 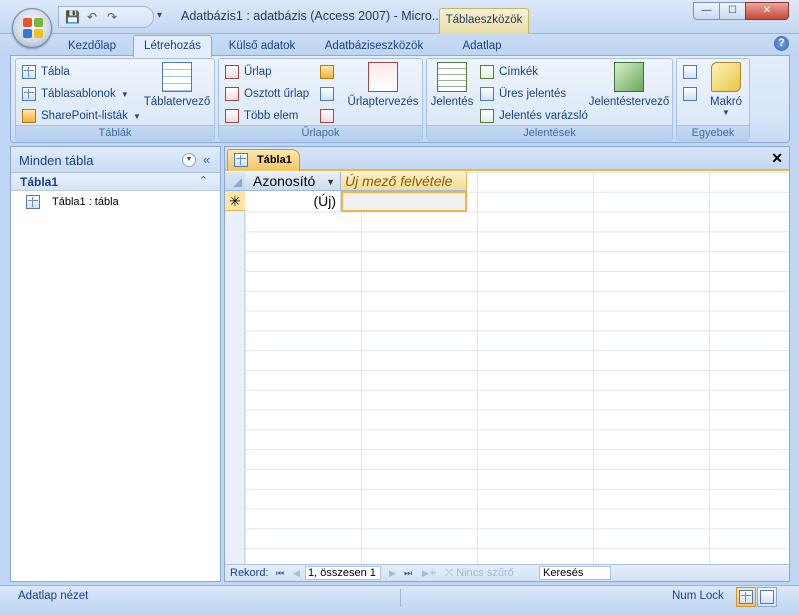 I want to click on tab-adatlap: Adatlap, so click(x=482, y=46).